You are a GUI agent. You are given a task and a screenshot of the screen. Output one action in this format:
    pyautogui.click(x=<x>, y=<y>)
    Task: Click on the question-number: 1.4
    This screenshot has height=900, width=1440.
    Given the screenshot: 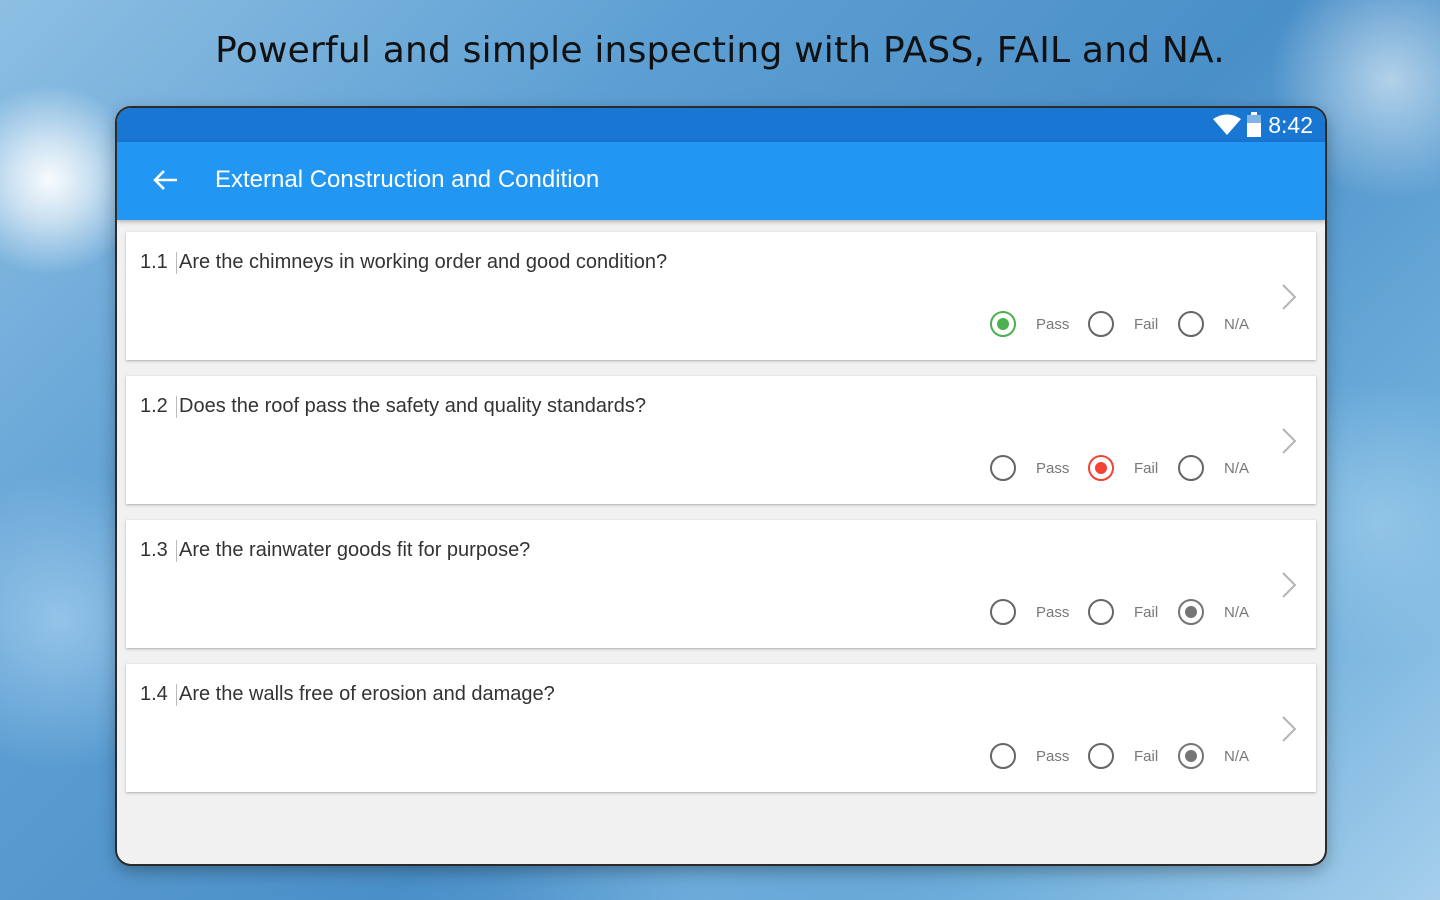 What is the action you would take?
    pyautogui.click(x=154, y=694)
    